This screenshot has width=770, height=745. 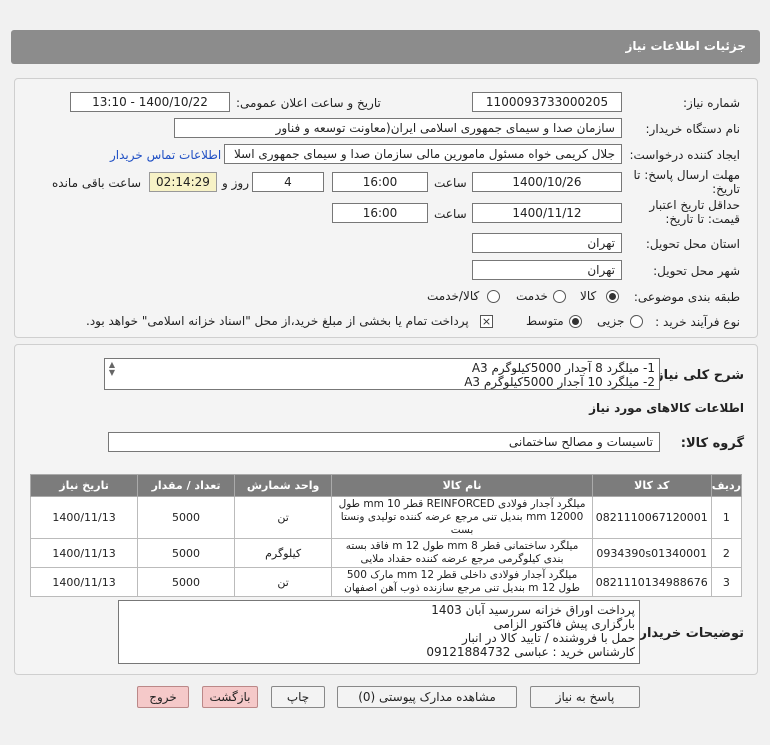 I want to click on buyer-note-line-2: بارگزاری پیش فاکتور الزامی, so click(x=564, y=624).